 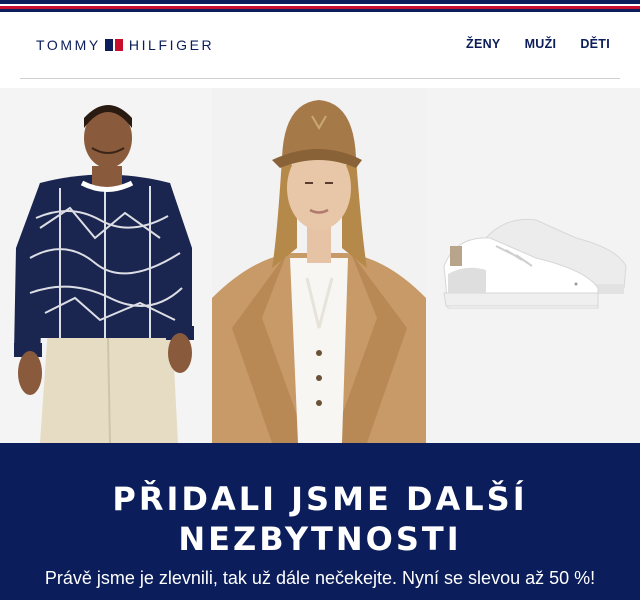 I want to click on main-nav: ŽENY MUŽI DĚTI, so click(x=538, y=44).